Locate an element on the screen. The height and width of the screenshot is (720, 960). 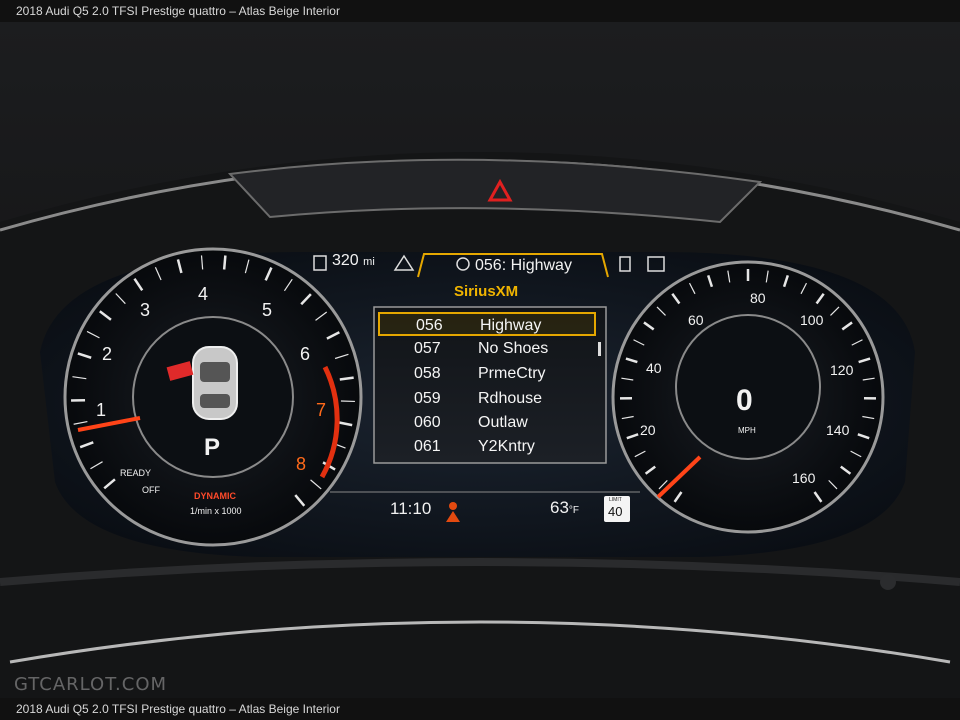
speed-label-80: 80 is located at coordinates (758, 298).